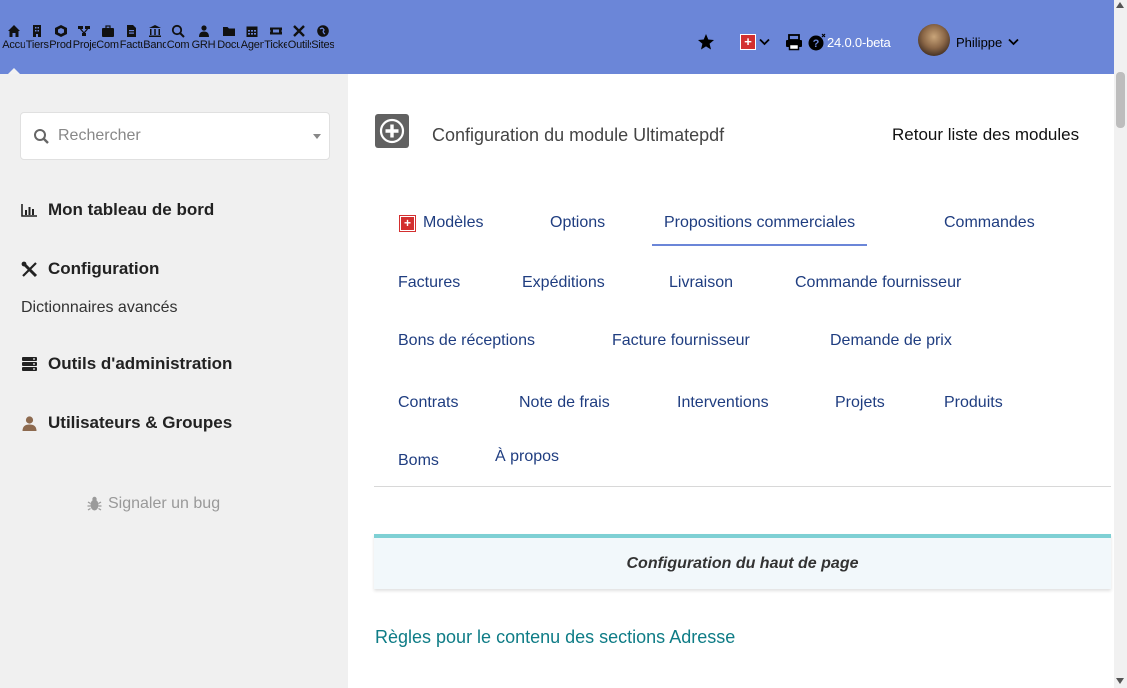 The height and width of the screenshot is (688, 1127). I want to click on users-icon, so click(203, 31).